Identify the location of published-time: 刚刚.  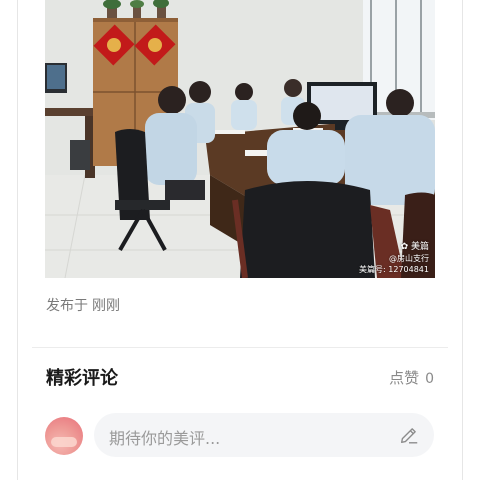
(106, 306).